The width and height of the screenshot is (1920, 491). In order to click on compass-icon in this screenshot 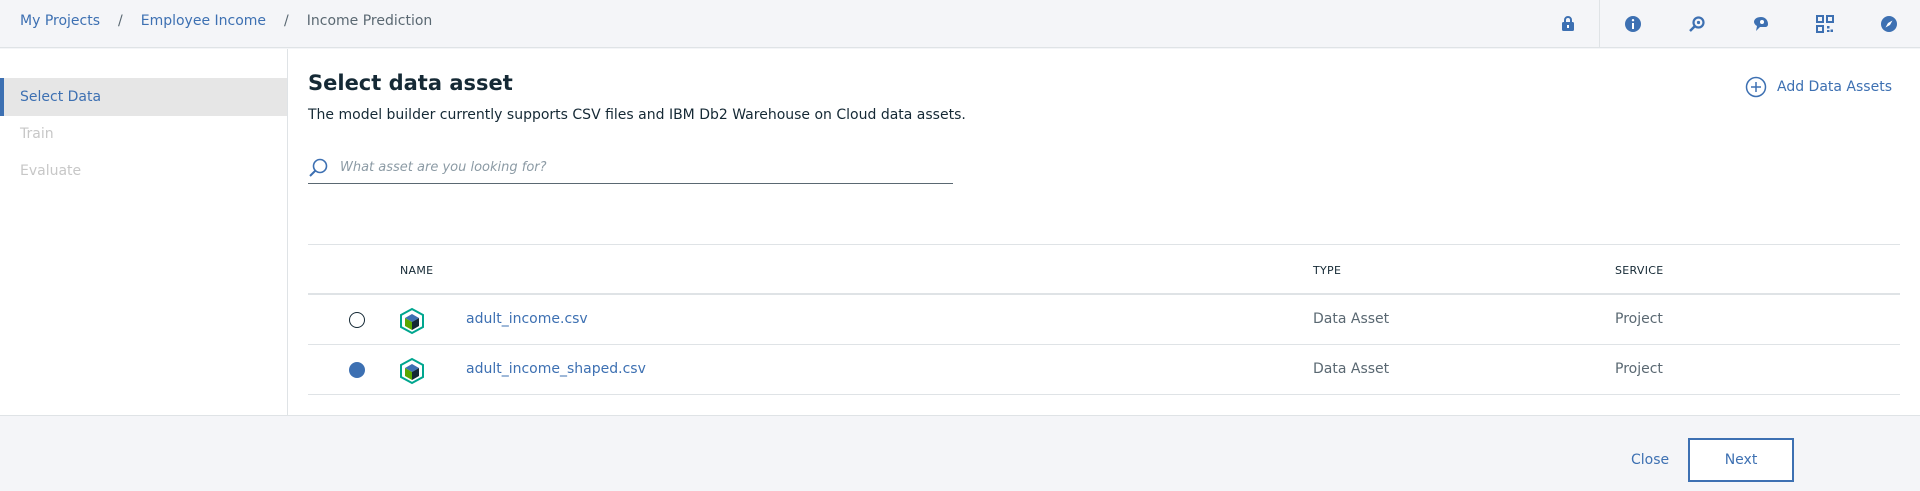, I will do `click(1889, 24)`.